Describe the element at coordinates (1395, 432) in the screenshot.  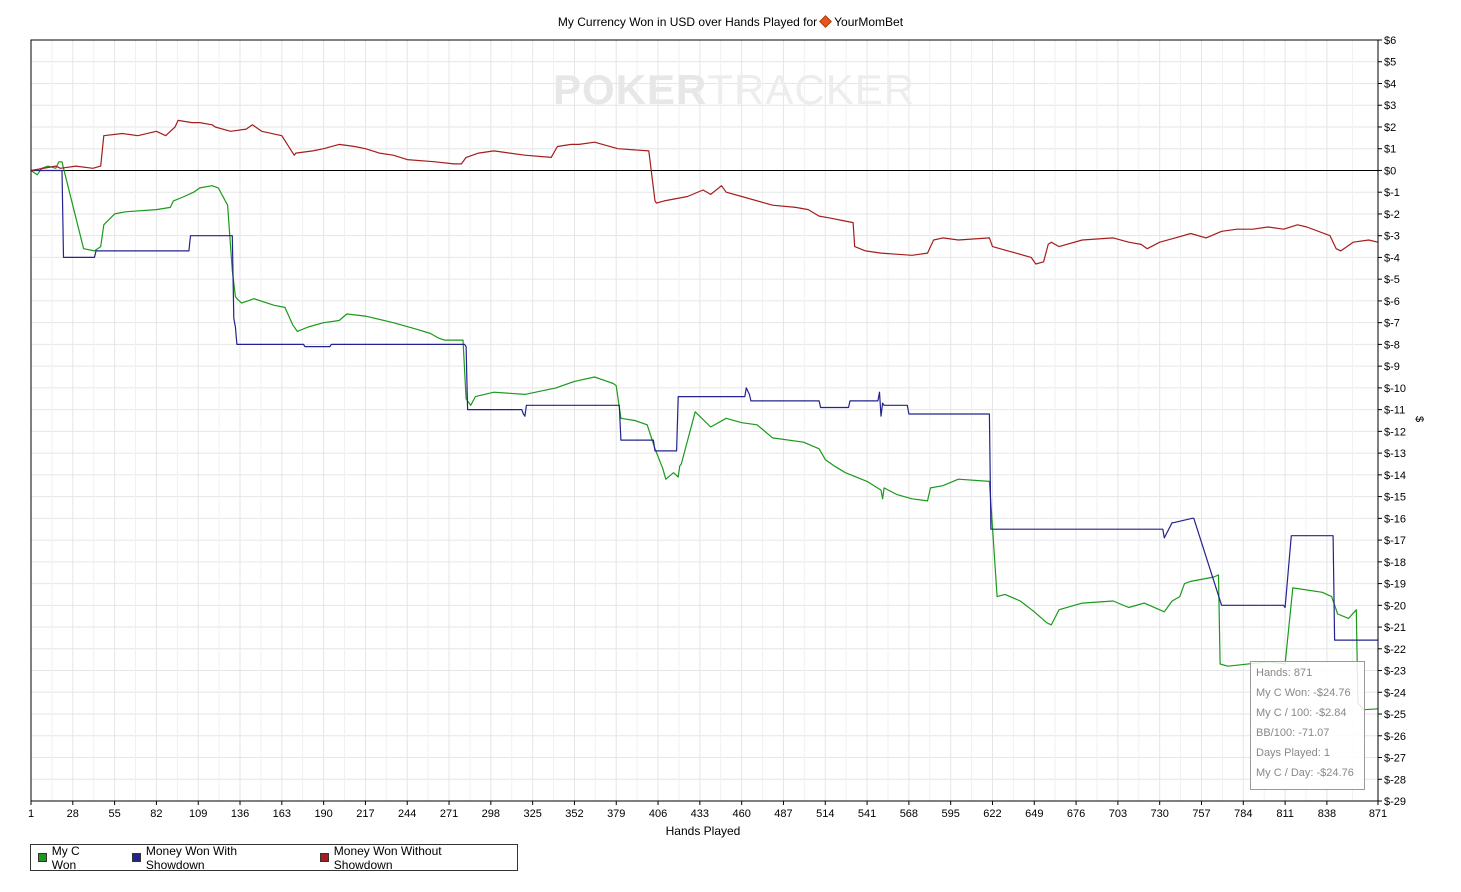
I see `y-tick-label: $-12` at that location.